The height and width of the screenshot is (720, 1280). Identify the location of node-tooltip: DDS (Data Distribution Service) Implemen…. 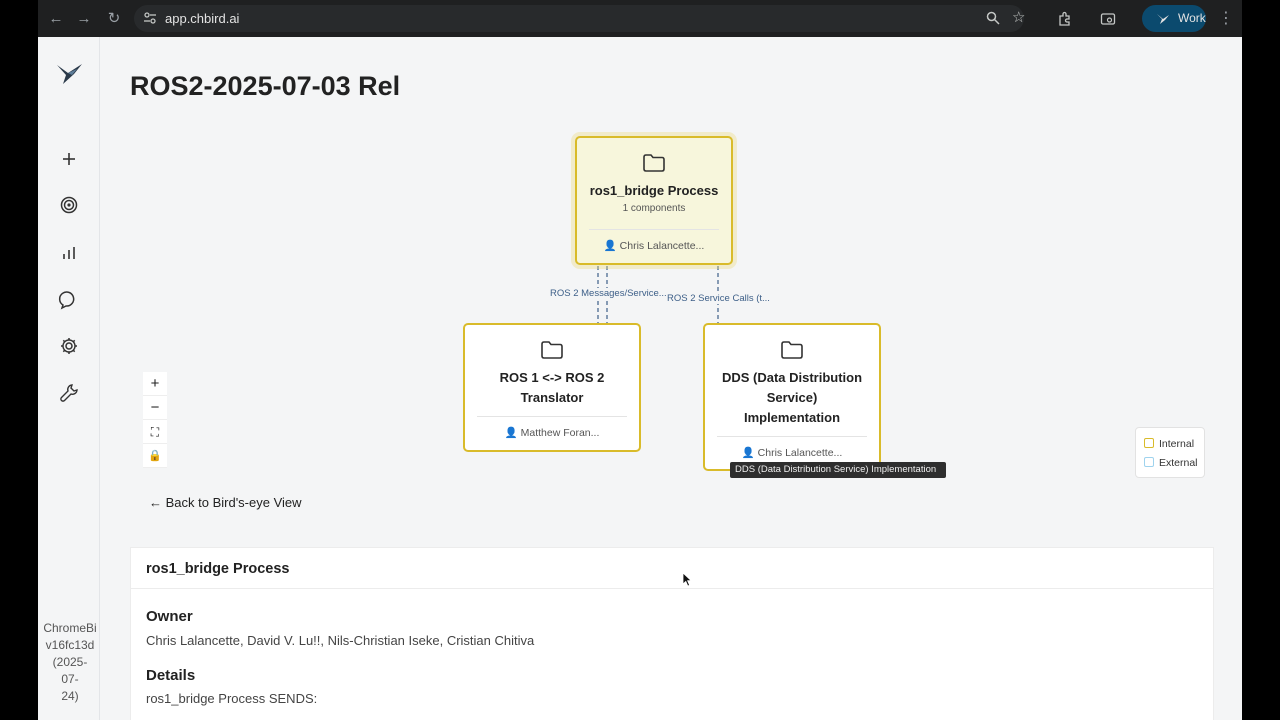
(838, 470).